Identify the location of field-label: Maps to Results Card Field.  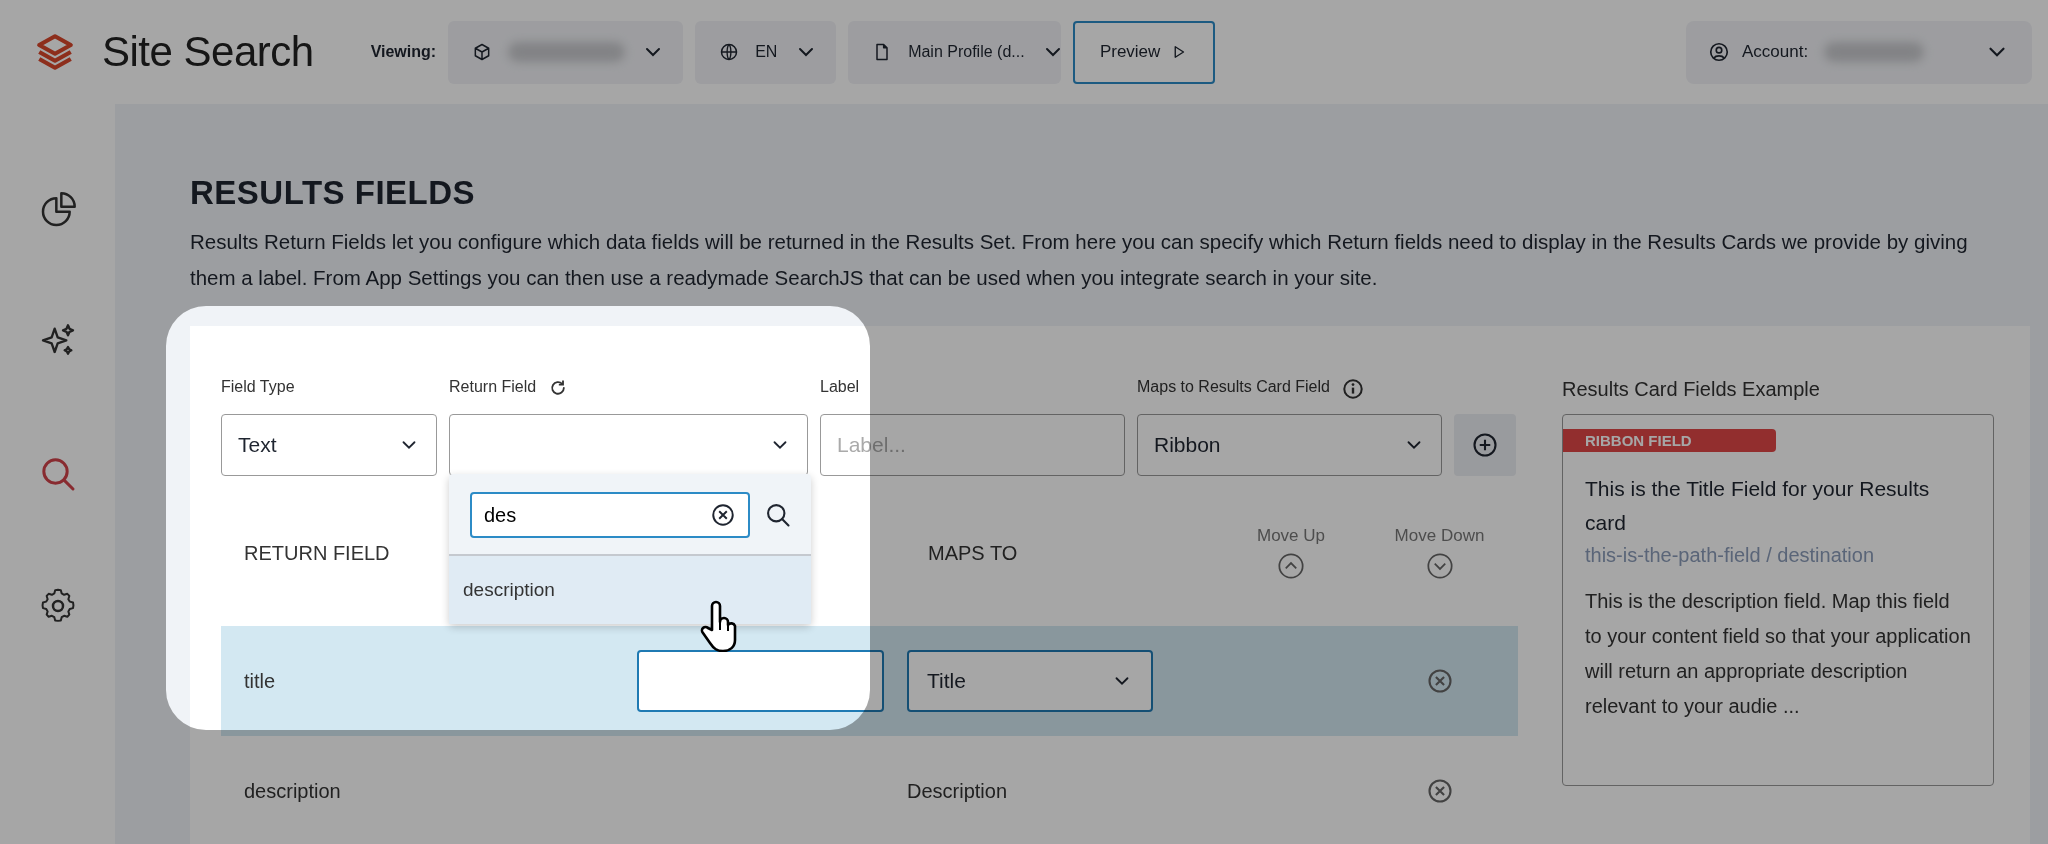
(1233, 387).